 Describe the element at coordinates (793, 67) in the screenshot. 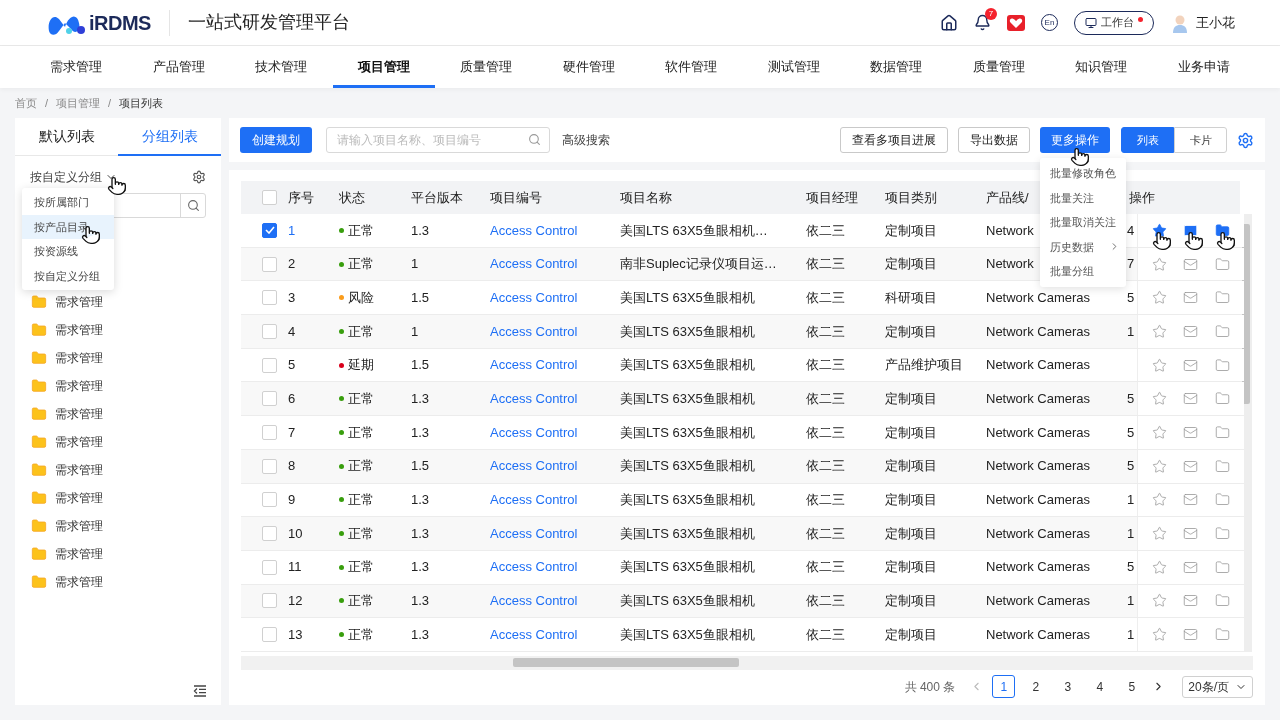

I see `nav-tab: 测试管理` at that location.